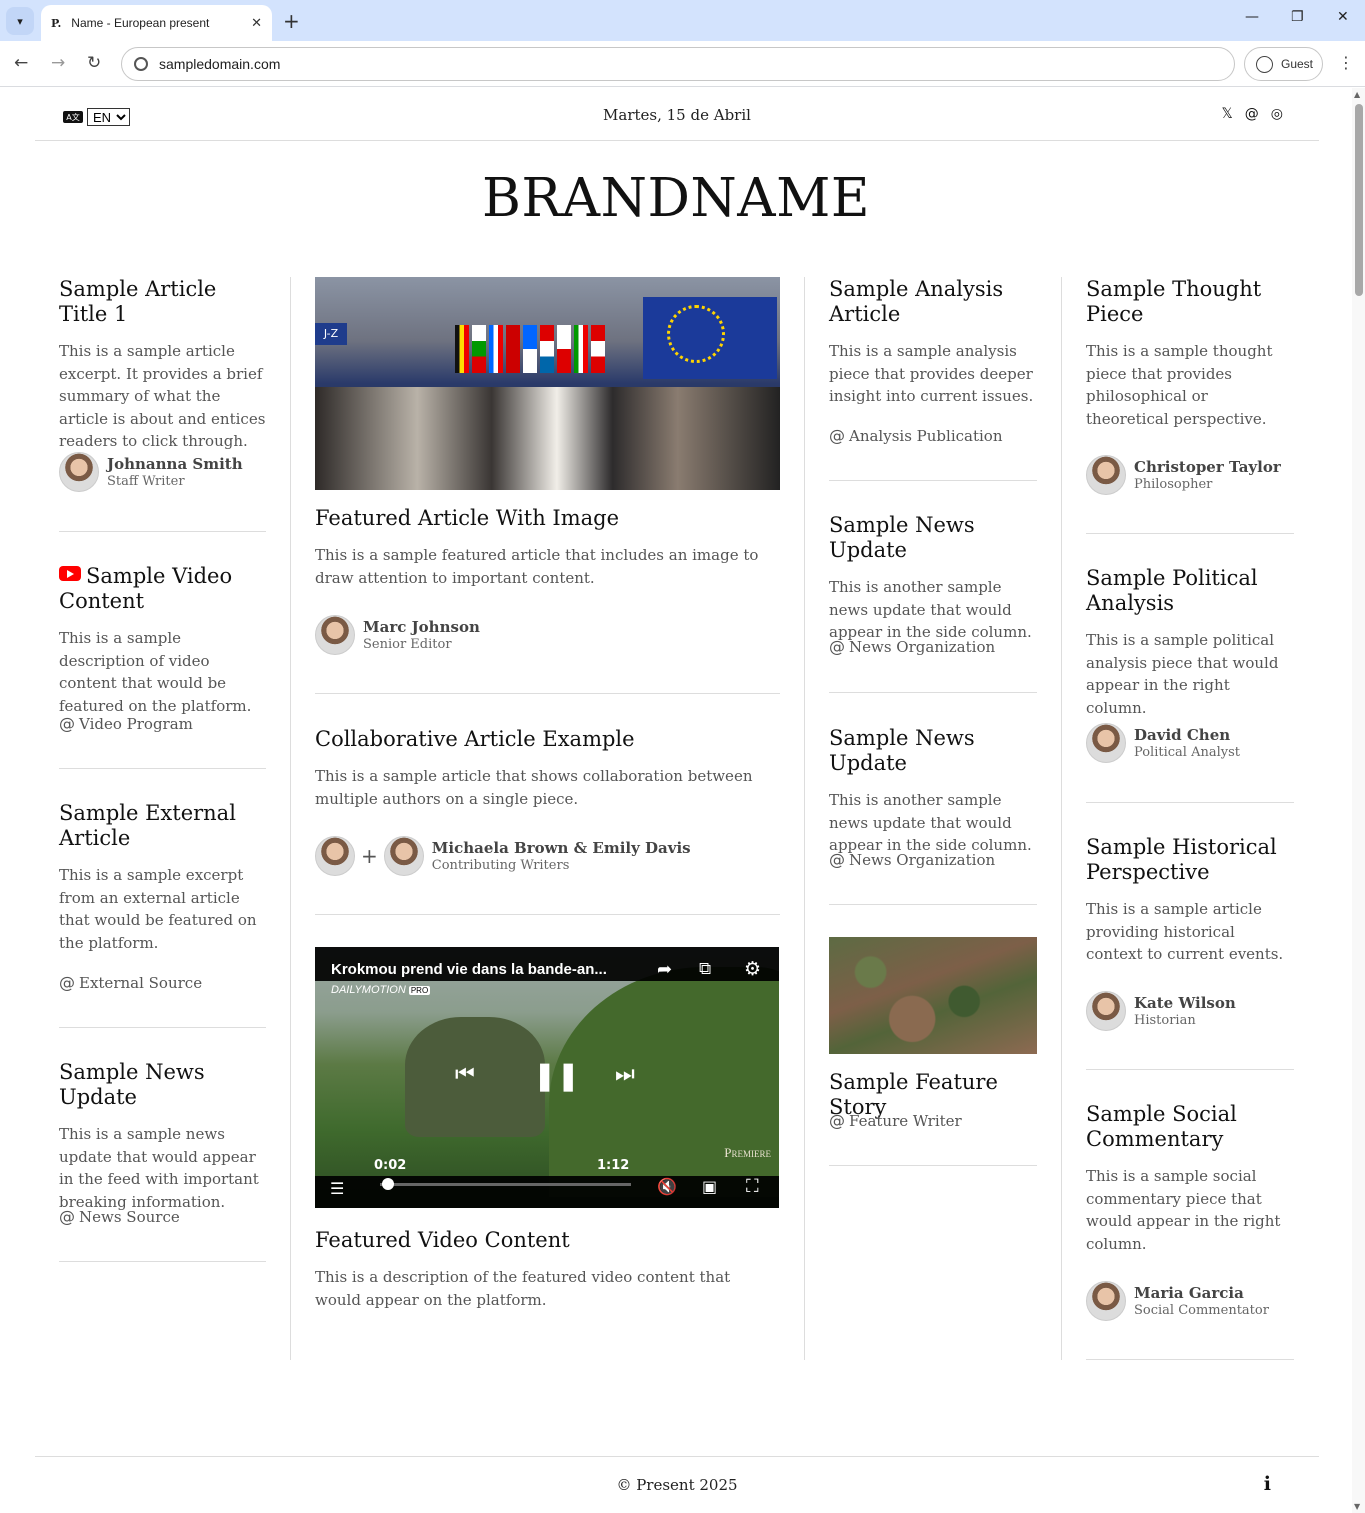  I want to click on author-name: Johnanna Smith, so click(175, 464).